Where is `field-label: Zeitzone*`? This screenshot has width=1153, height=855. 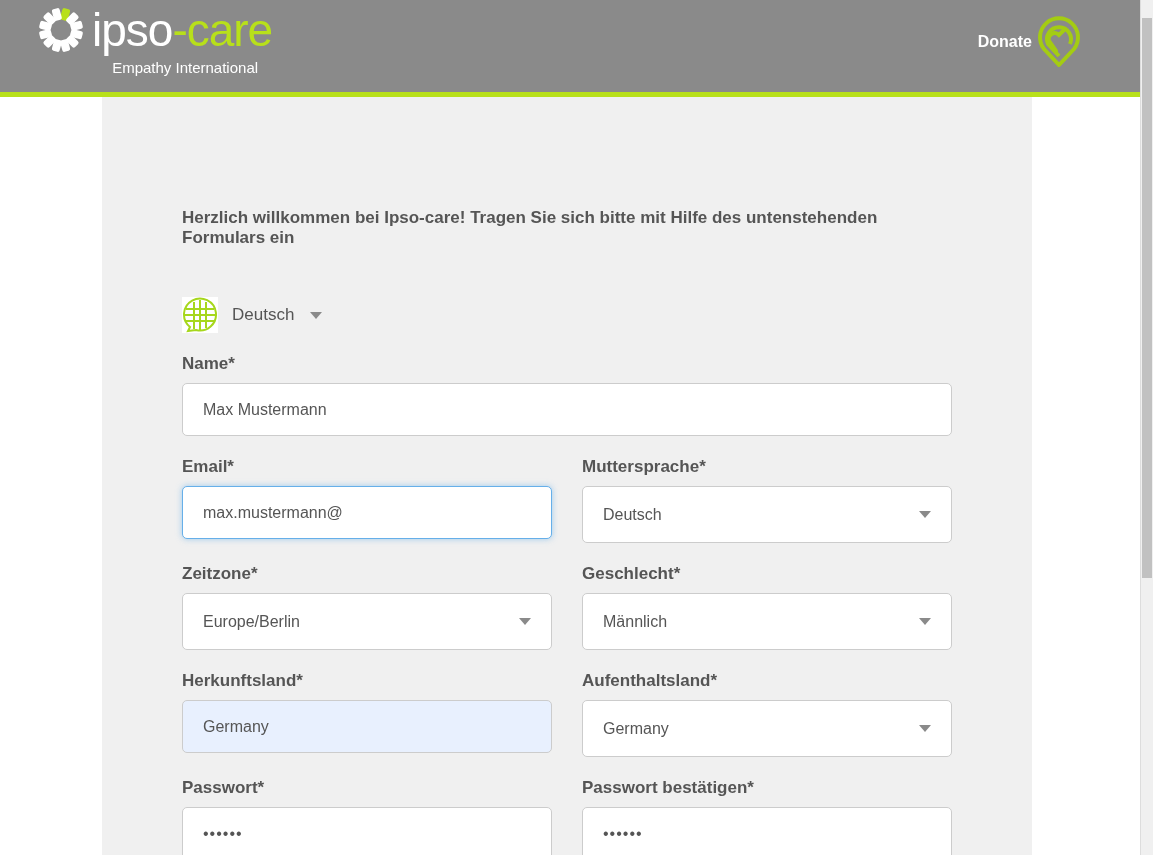
field-label: Zeitzone* is located at coordinates (220, 574).